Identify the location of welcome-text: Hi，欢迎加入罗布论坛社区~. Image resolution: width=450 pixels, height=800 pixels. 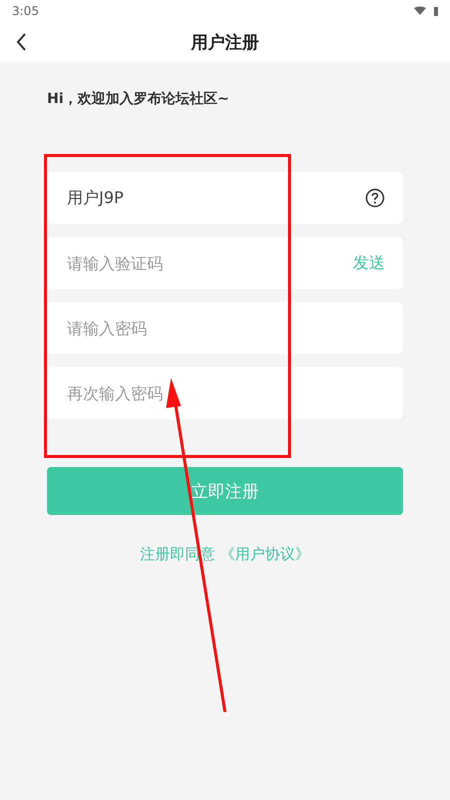
(138, 99).